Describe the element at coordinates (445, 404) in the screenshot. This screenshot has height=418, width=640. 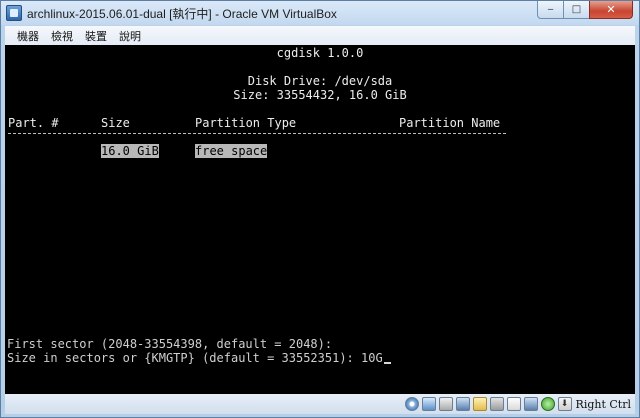
I see `usb-icon` at that location.